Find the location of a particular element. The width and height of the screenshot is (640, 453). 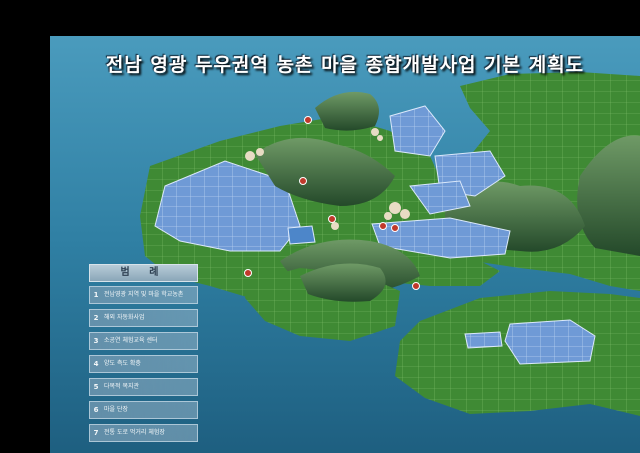

legend-item-label: 소공연 체험교육 센터 is located at coordinates (131, 340).